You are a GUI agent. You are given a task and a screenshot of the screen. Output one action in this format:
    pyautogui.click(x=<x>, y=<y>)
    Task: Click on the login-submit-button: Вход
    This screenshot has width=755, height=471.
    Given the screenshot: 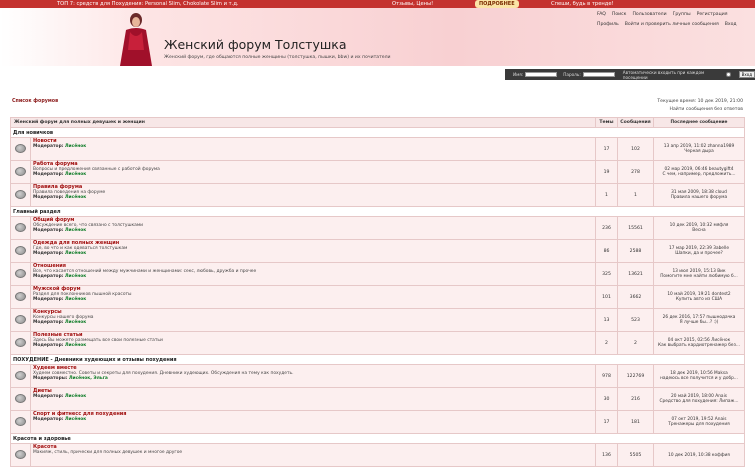 What is the action you would take?
    pyautogui.click(x=746, y=74)
    